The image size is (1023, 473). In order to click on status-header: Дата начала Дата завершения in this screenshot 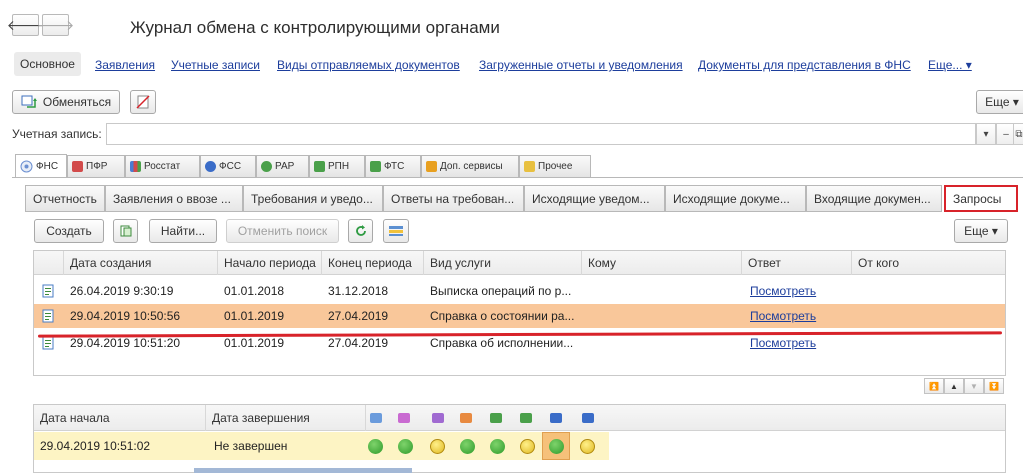, I will do `click(519, 418)`.